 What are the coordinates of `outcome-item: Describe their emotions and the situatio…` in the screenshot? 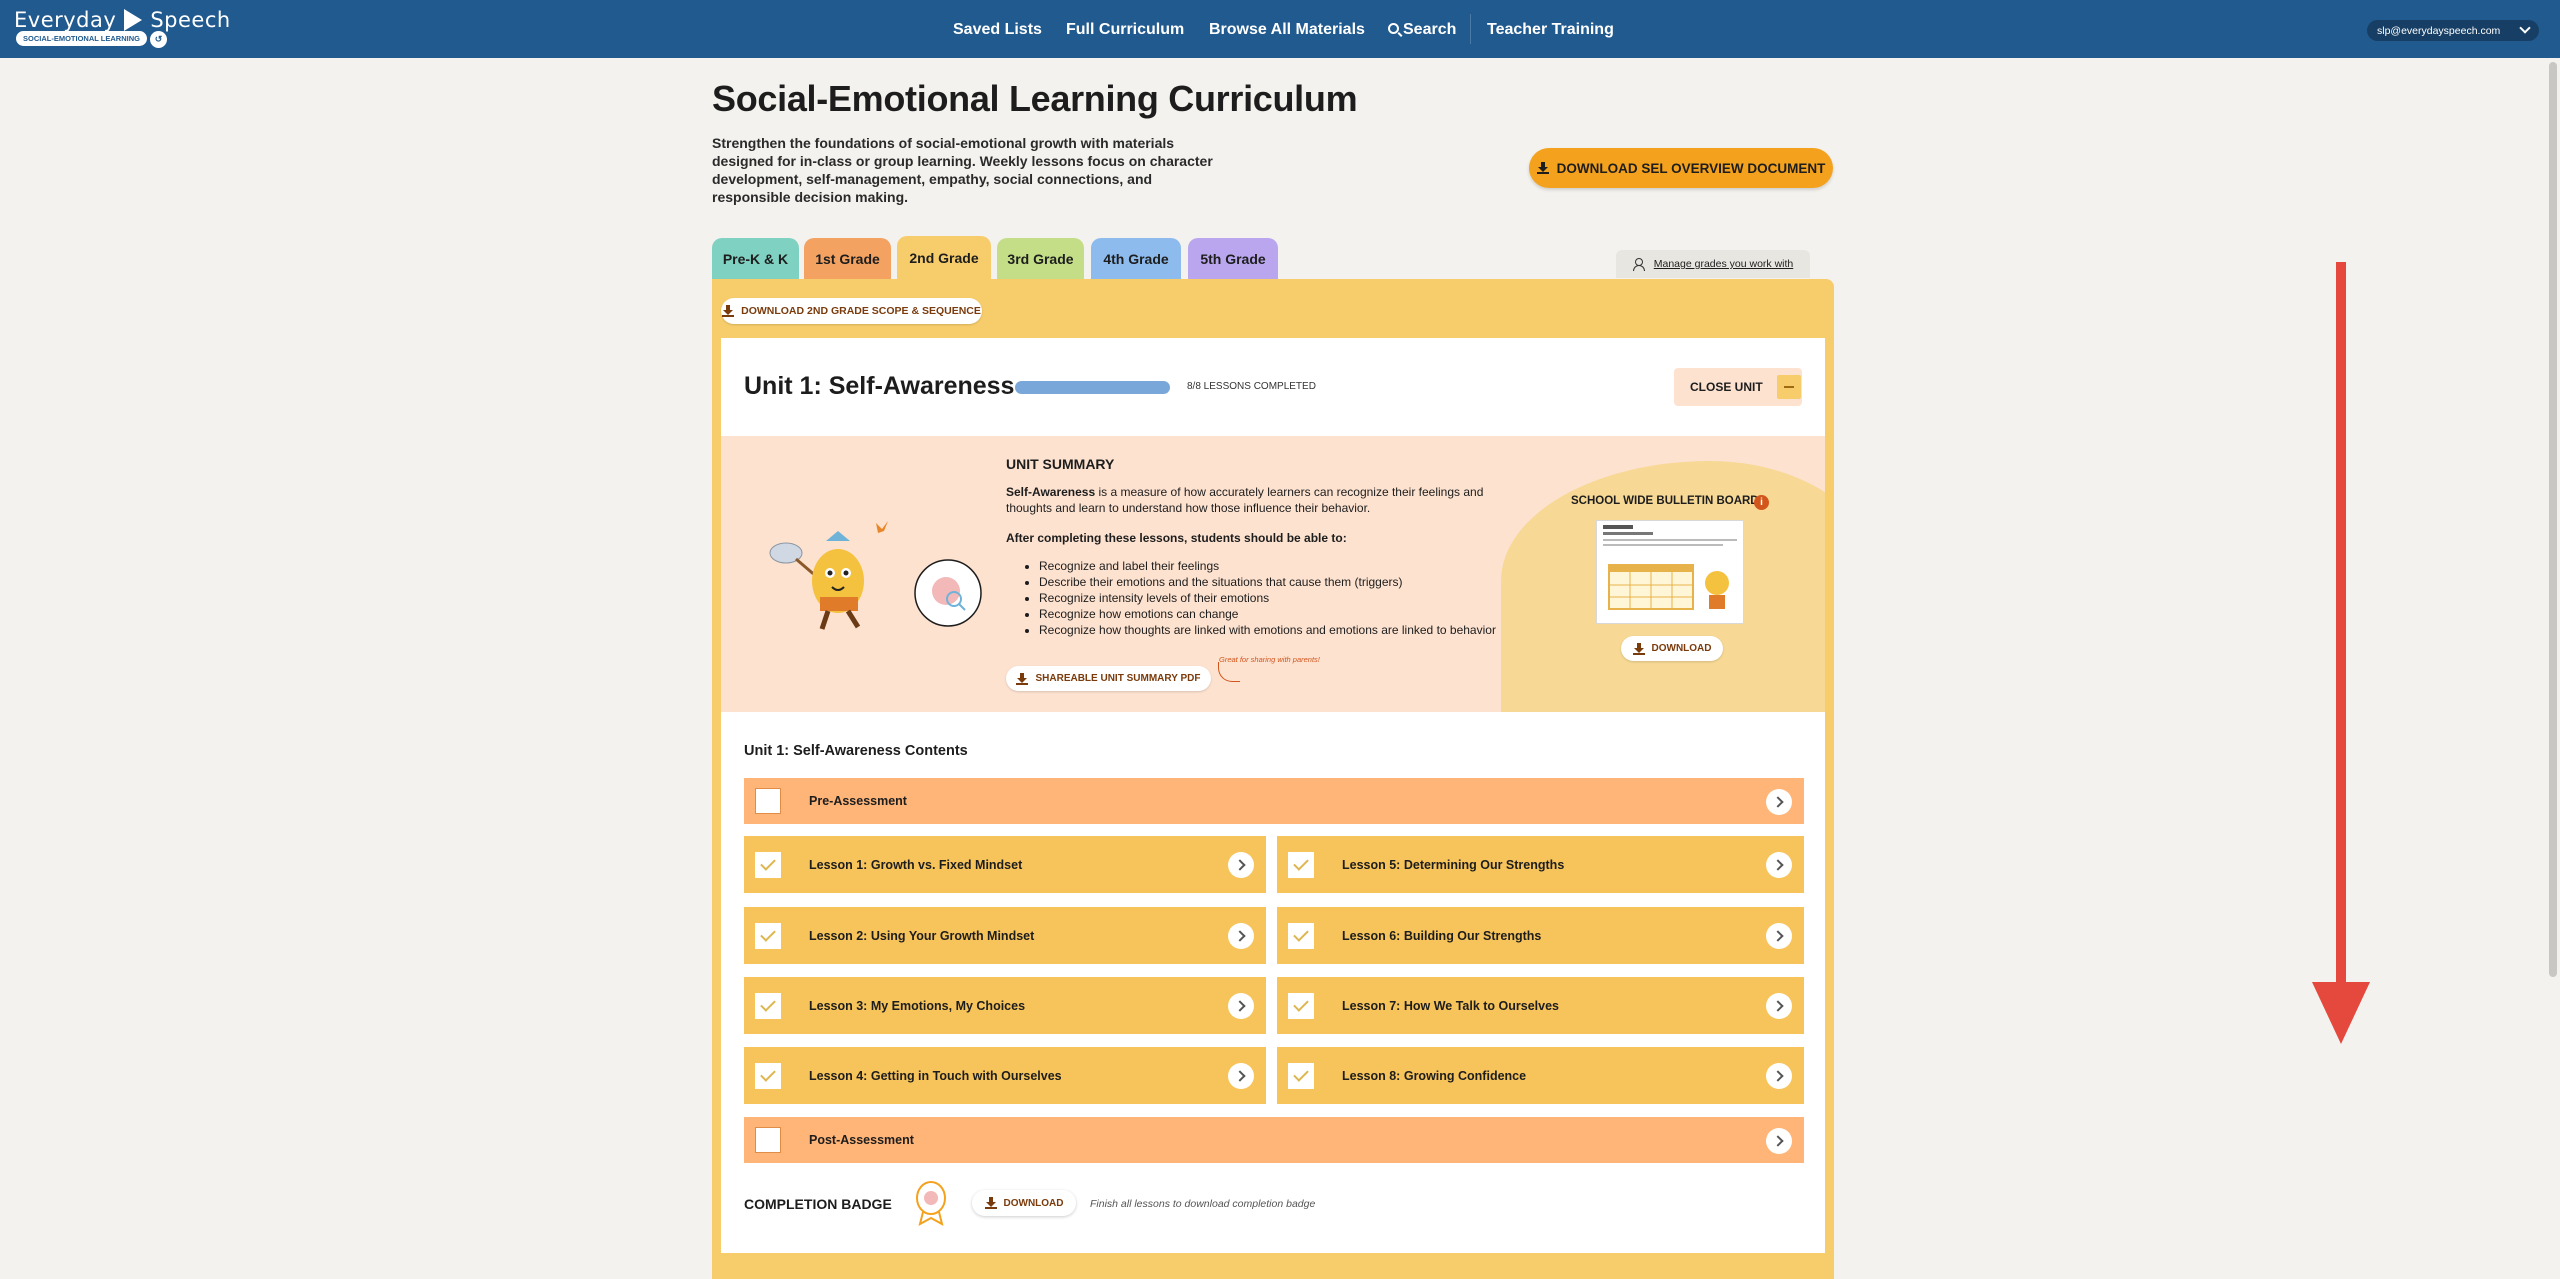 It's located at (1267, 582).